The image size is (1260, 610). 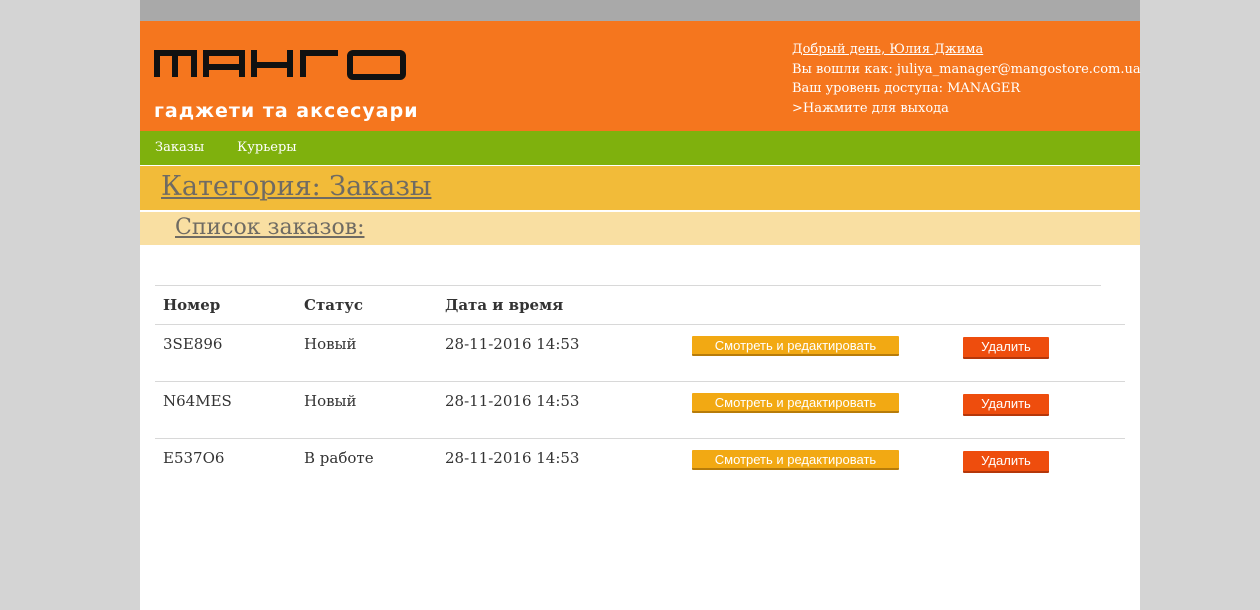 What do you see at coordinates (640, 148) in the screenshot?
I see `main-nav: Заказы Курьеры` at bounding box center [640, 148].